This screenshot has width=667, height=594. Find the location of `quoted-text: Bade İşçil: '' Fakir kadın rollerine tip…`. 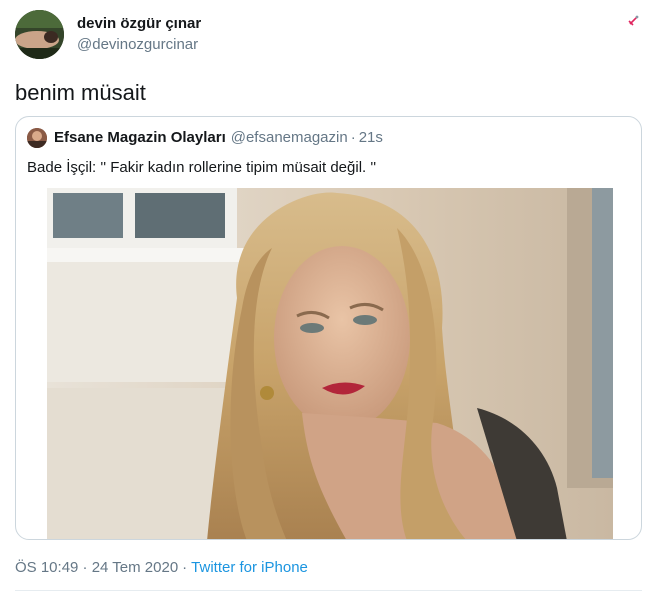

quoted-text: Bade İşçil: '' Fakir kadın rollerine tip… is located at coordinates (202, 167).